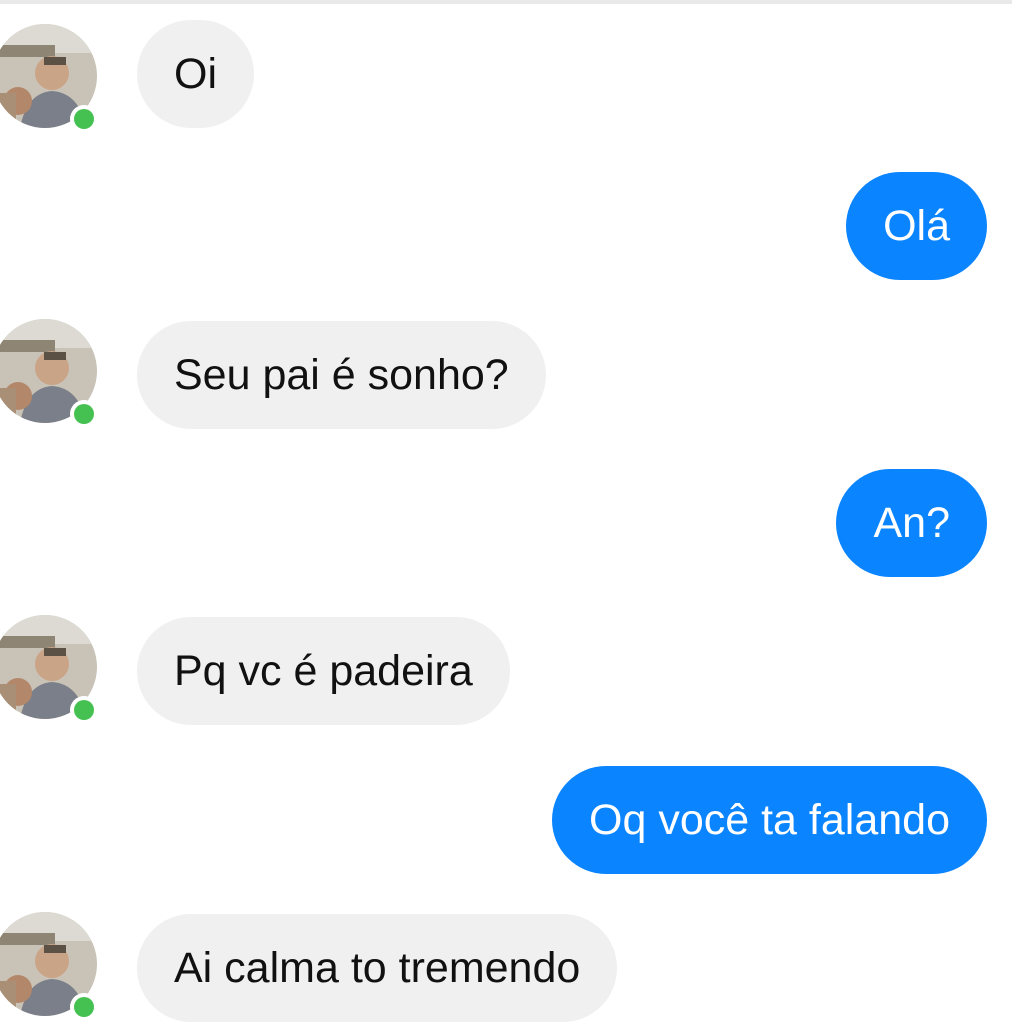 The width and height of the screenshot is (1012, 1024). I want to click on message-bubble-incoming: Seu pai é sonho?, so click(341, 375).